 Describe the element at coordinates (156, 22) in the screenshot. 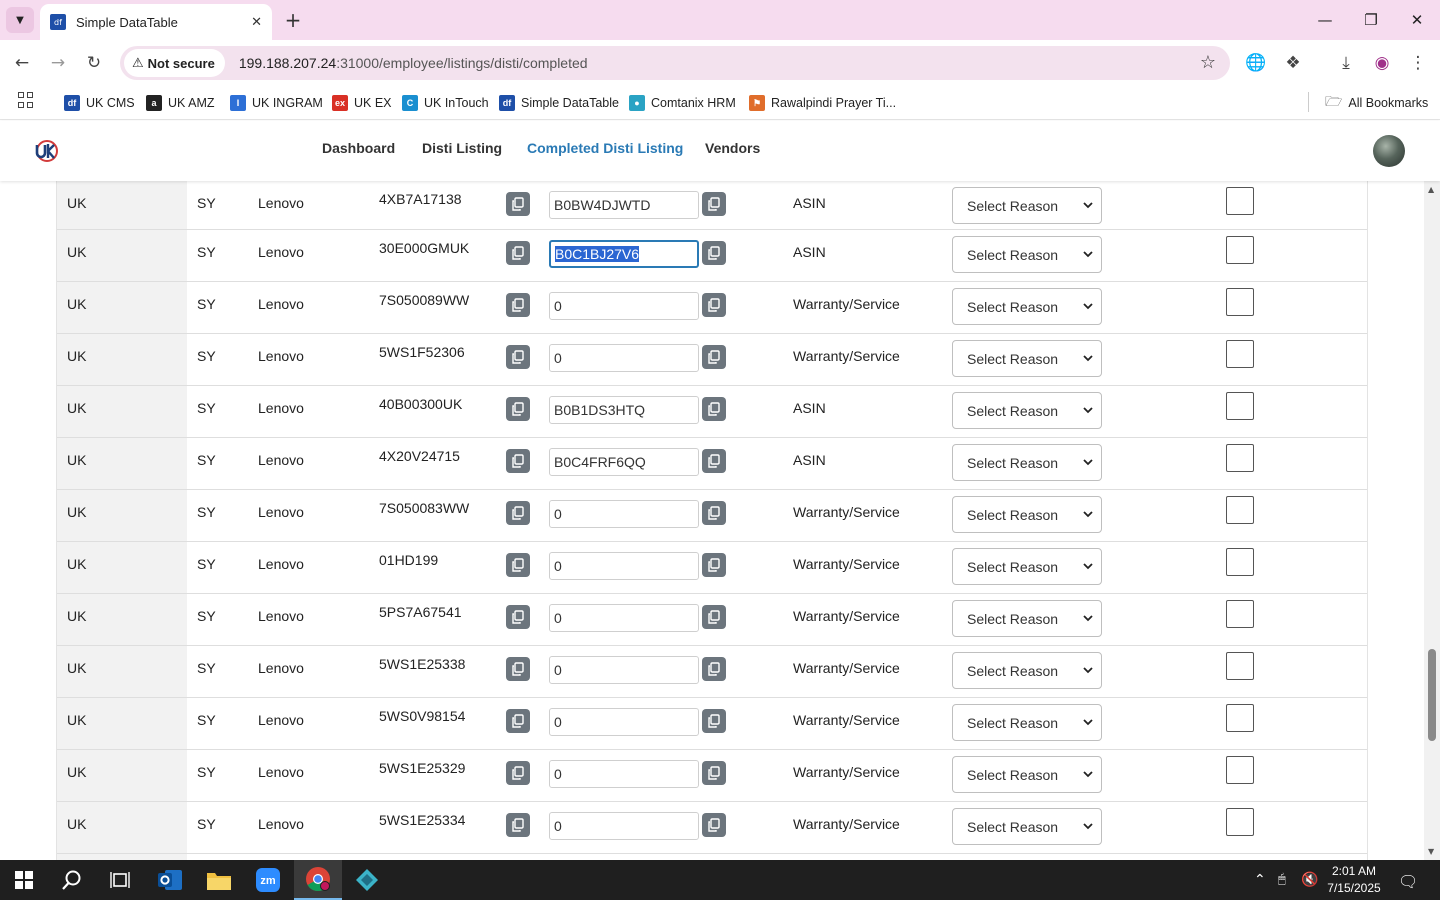

I see `browser-tab: df Simple DataTable ✕` at that location.